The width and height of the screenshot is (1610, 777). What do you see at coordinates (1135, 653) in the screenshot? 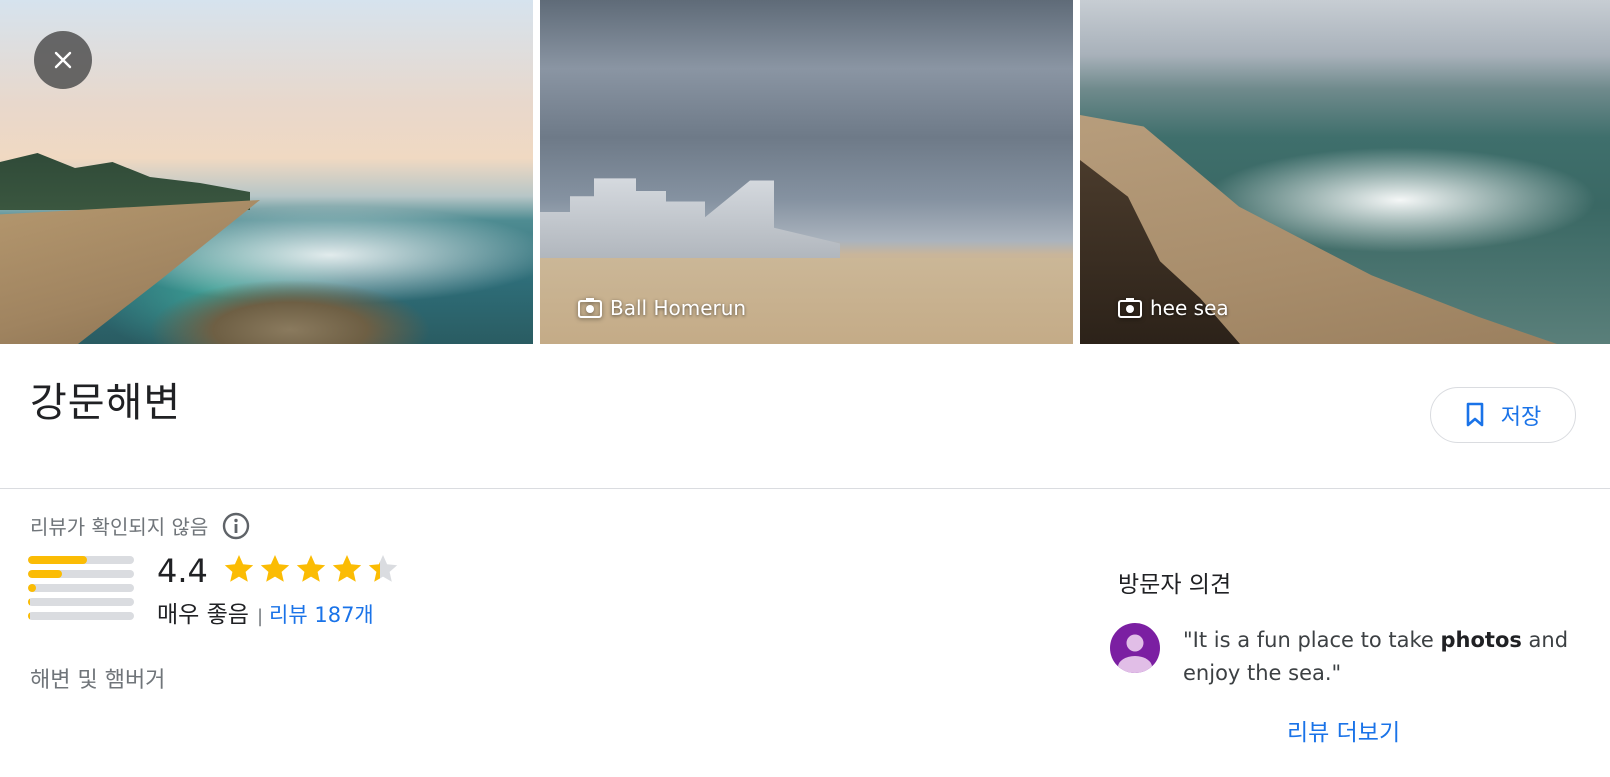
I see `person-icon` at bounding box center [1135, 653].